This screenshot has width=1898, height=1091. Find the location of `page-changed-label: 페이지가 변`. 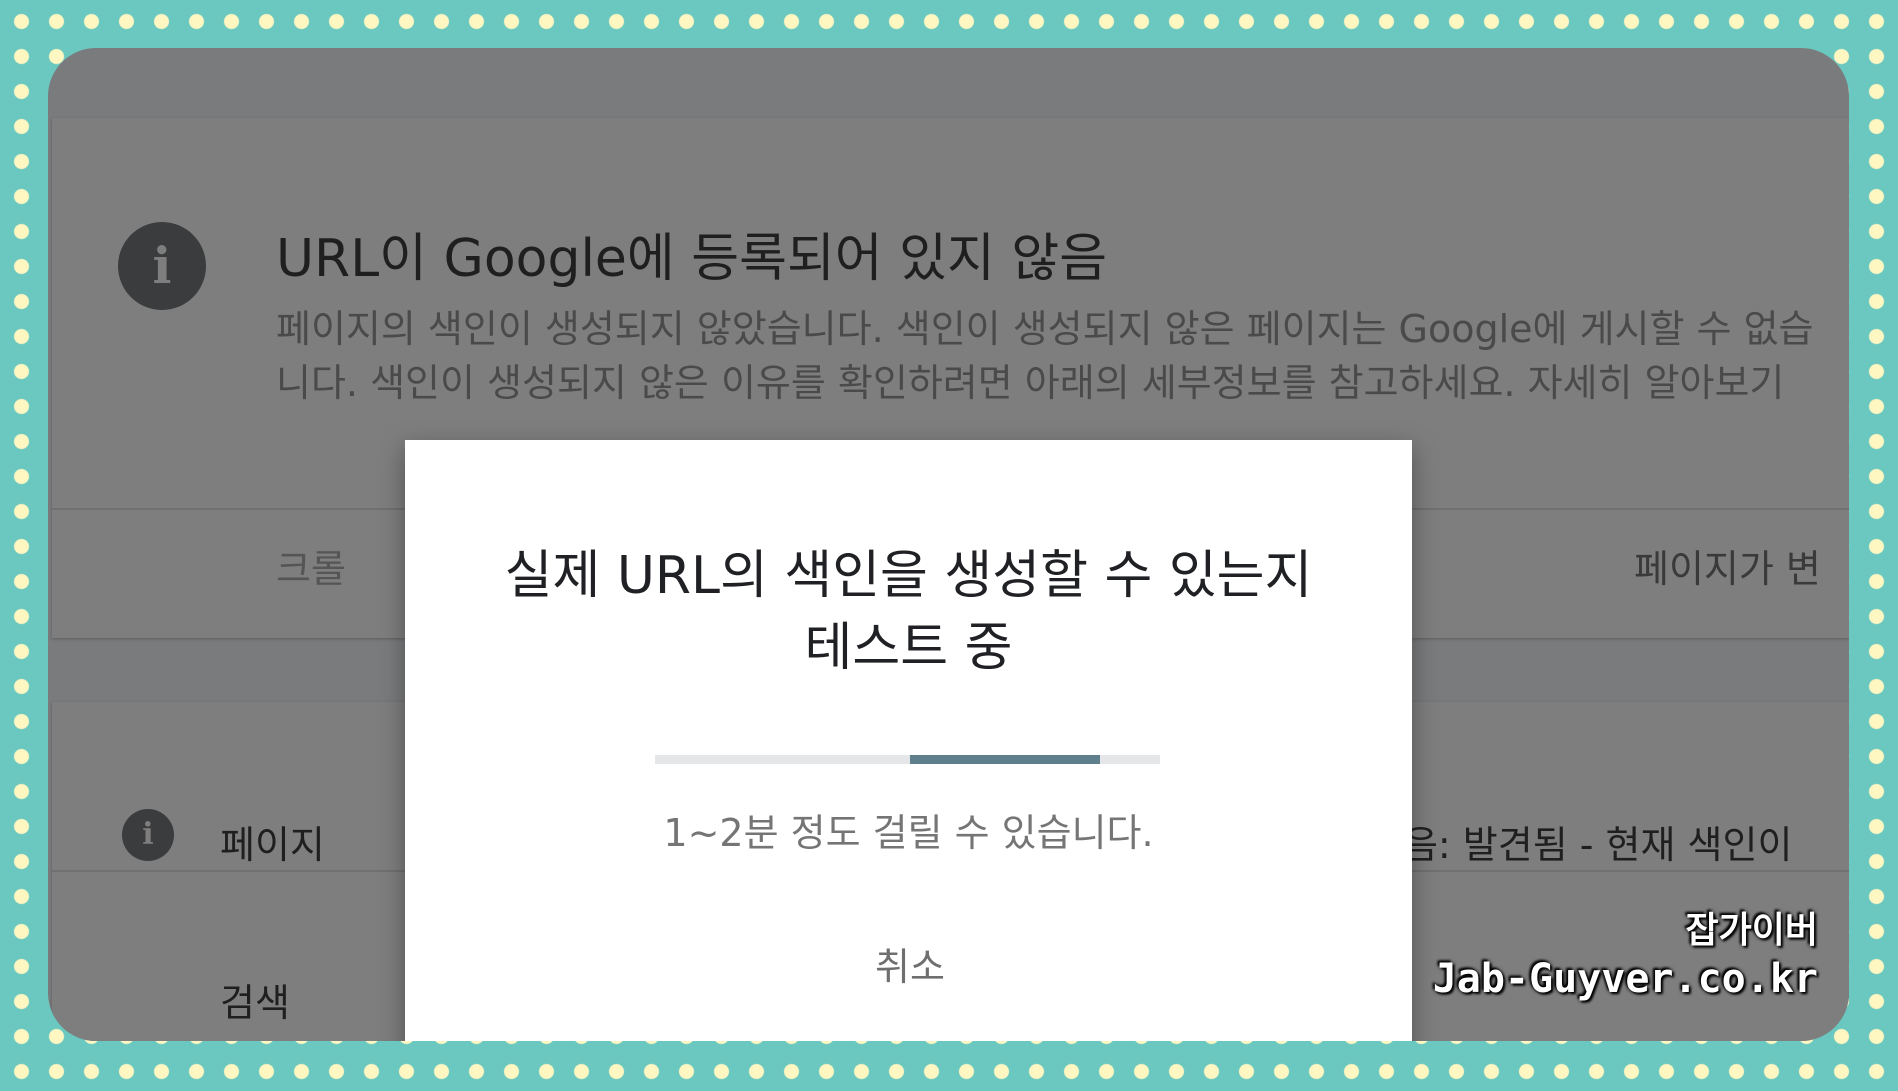

page-changed-label: 페이지가 변 is located at coordinates (1727, 569).